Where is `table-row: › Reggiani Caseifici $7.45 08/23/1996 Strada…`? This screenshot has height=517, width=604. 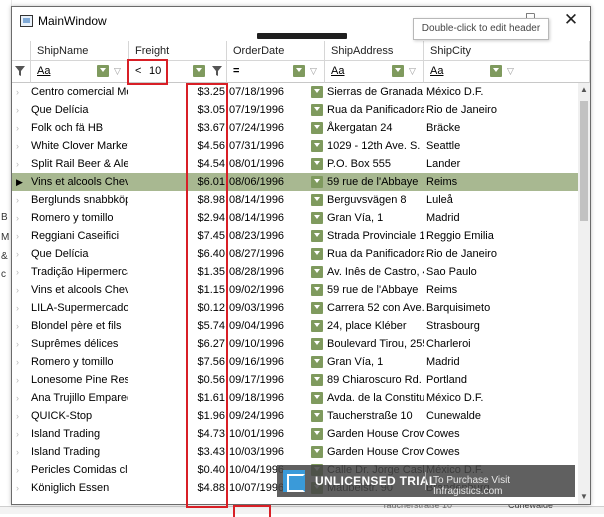 table-row: › Reggiani Caseifici $7.45 08/23/1996 Strada… is located at coordinates (301, 236).